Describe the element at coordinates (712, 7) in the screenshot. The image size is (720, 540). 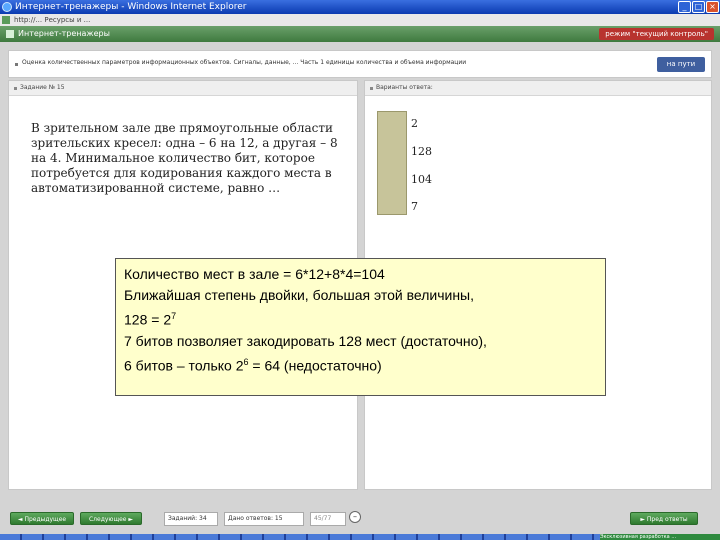
I see `close-button: ×` at that location.